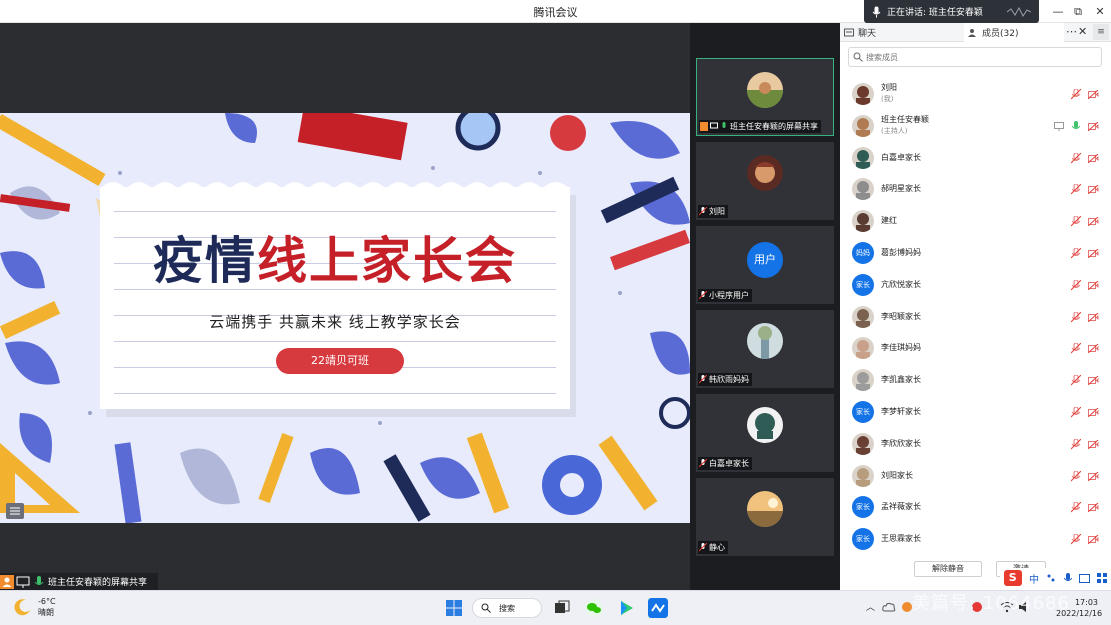 This screenshot has width=1111, height=625. Describe the element at coordinates (870, 606) in the screenshot. I see `tray-overflow-button: ︿` at that location.